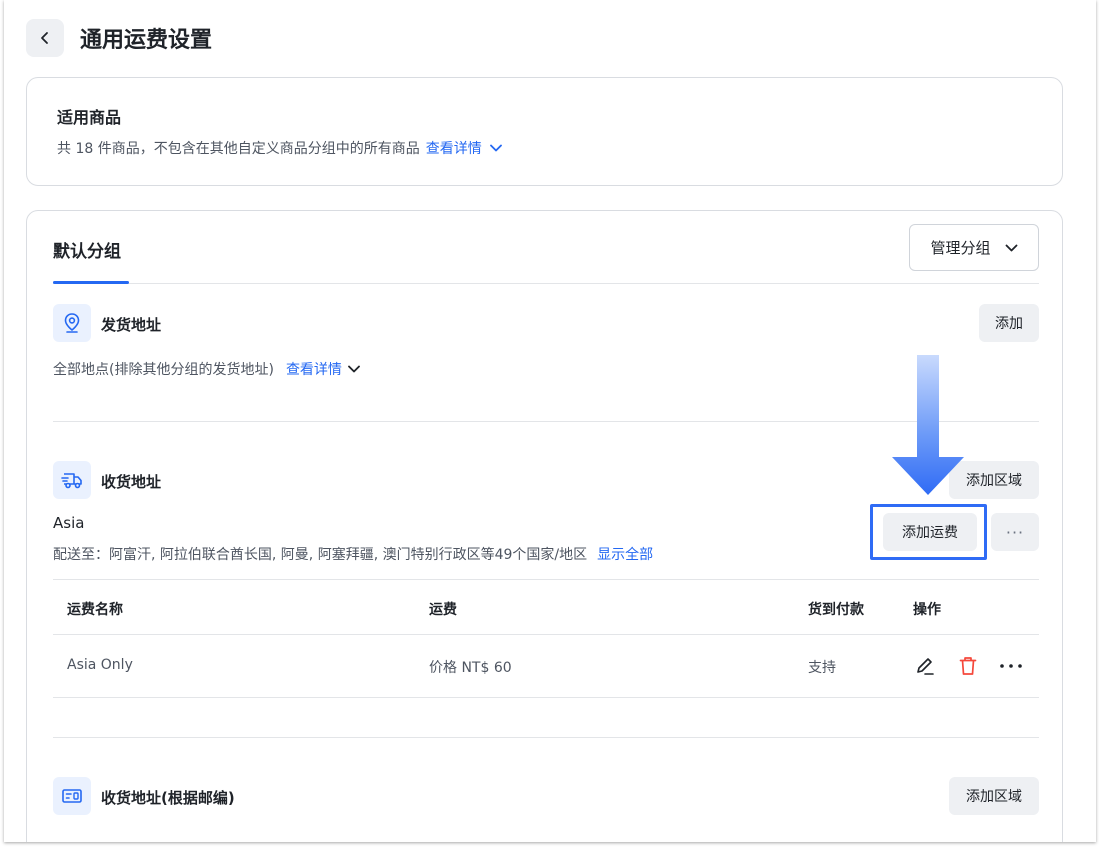 The image size is (1099, 848). What do you see at coordinates (968, 666) in the screenshot?
I see `trash-icon` at bounding box center [968, 666].